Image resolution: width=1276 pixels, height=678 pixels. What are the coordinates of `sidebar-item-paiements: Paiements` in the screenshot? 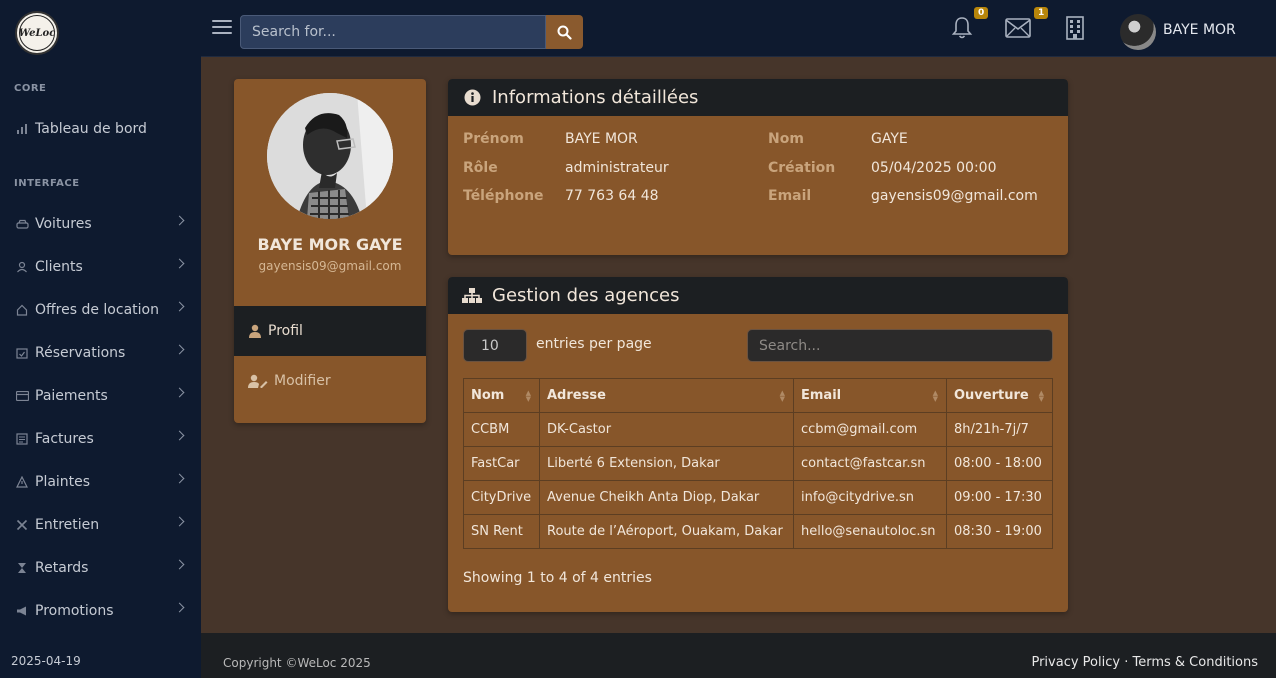 It's located at (100, 396).